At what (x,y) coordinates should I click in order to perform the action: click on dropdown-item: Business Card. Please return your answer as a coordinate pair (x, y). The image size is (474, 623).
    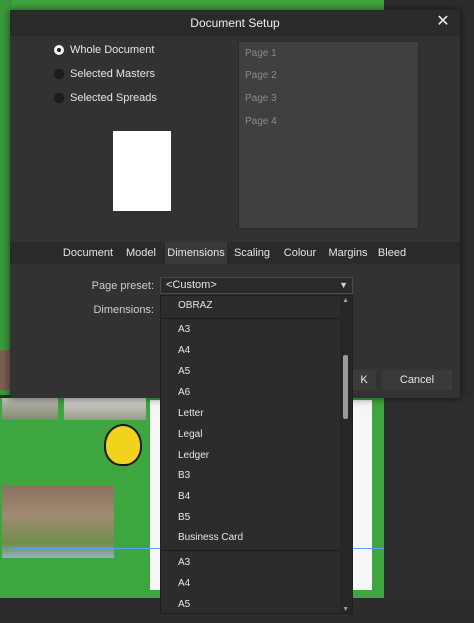
    Looking at the image, I should click on (251, 538).